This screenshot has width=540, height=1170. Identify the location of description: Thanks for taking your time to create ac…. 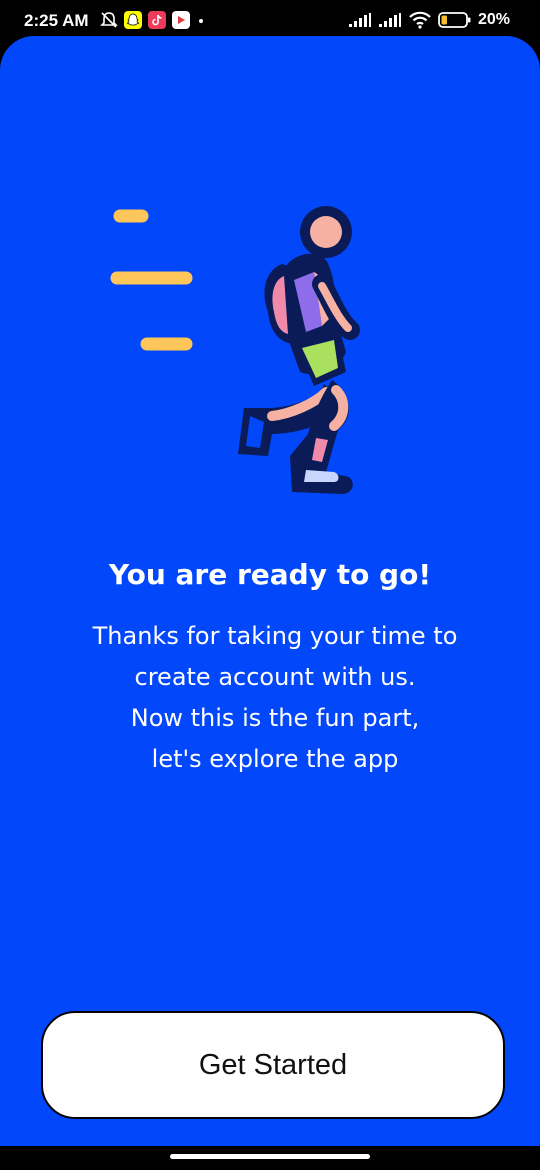
(275, 698).